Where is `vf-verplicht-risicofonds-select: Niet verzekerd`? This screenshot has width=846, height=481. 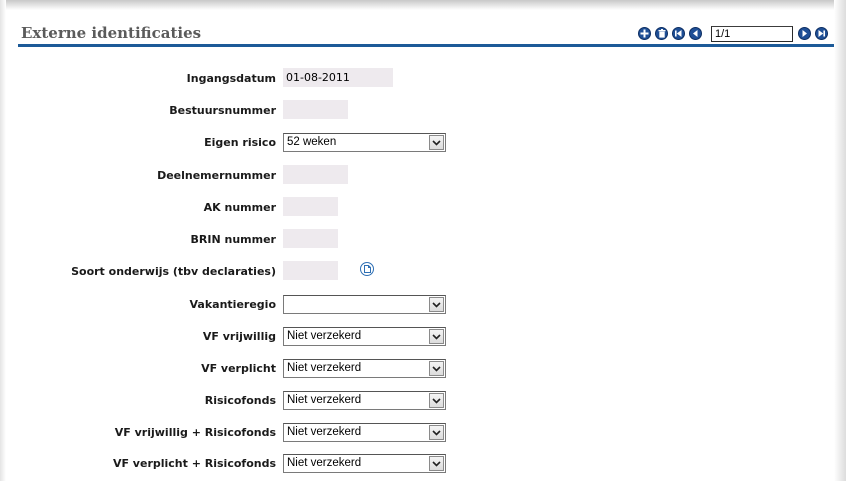 vf-verplicht-risicofonds-select: Niet verzekerd is located at coordinates (364, 463).